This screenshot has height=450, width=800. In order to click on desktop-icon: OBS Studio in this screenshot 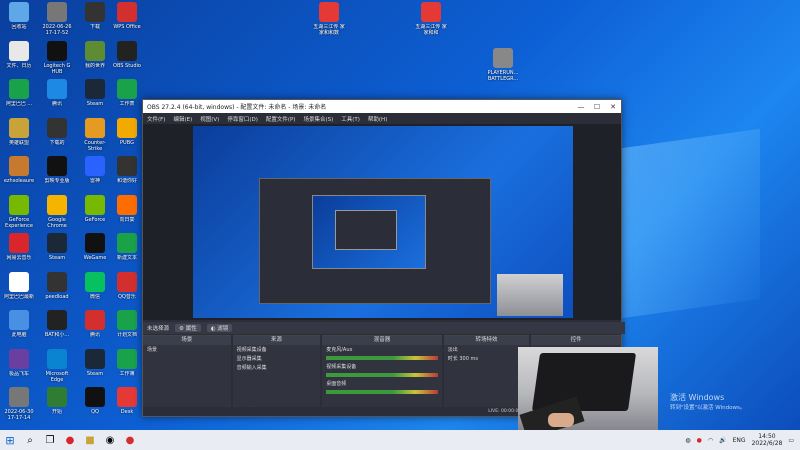, I will do `click(127, 57)`.